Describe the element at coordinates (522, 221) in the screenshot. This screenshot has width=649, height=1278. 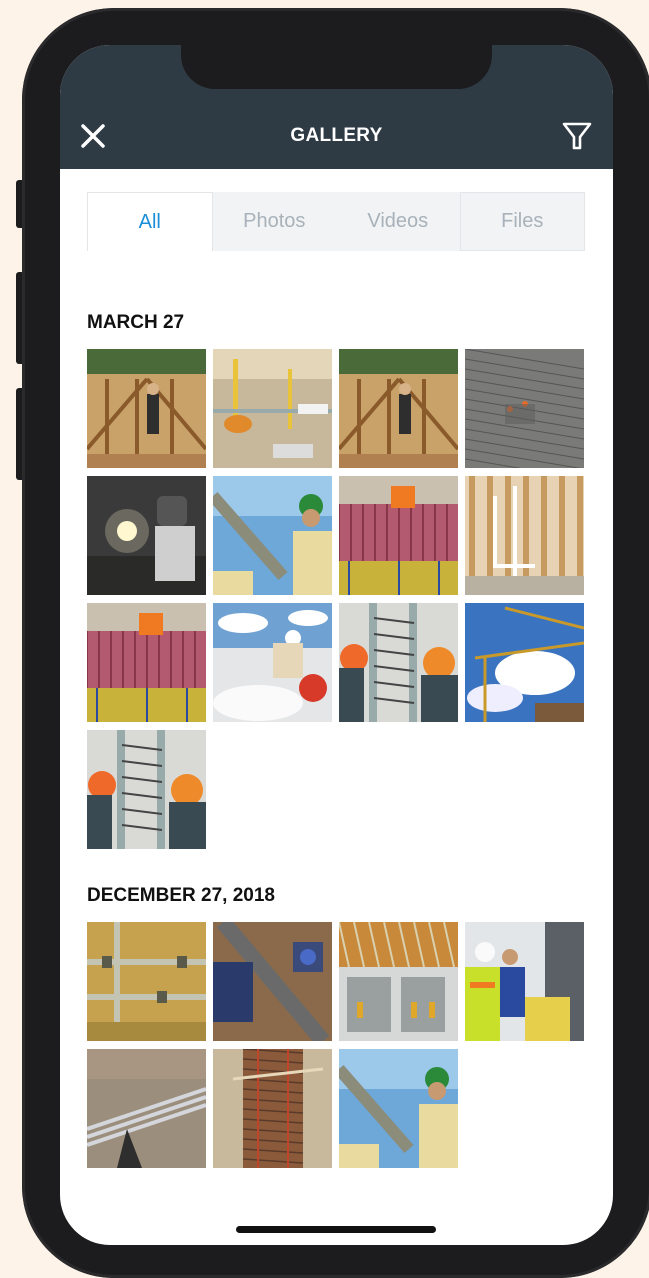
I see `tab-files: Files` at that location.